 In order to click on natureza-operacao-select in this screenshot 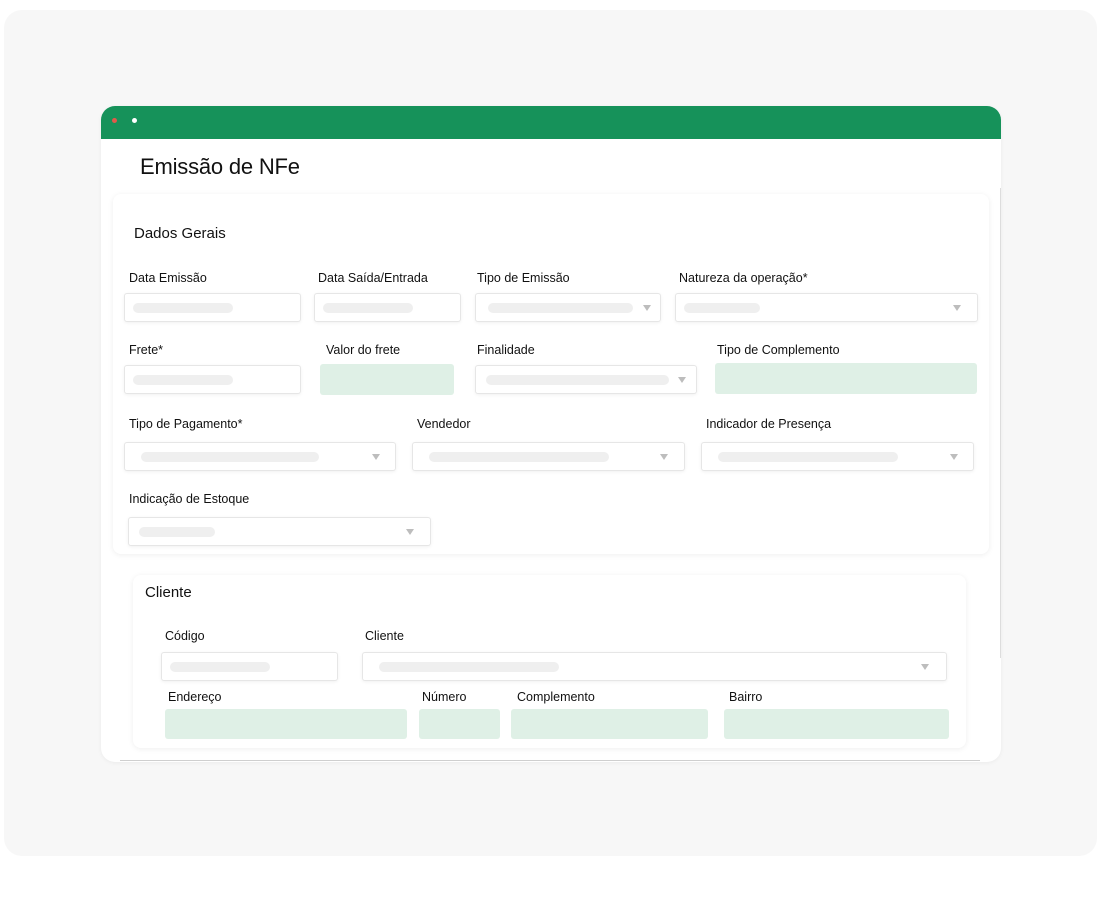, I will do `click(826, 307)`.